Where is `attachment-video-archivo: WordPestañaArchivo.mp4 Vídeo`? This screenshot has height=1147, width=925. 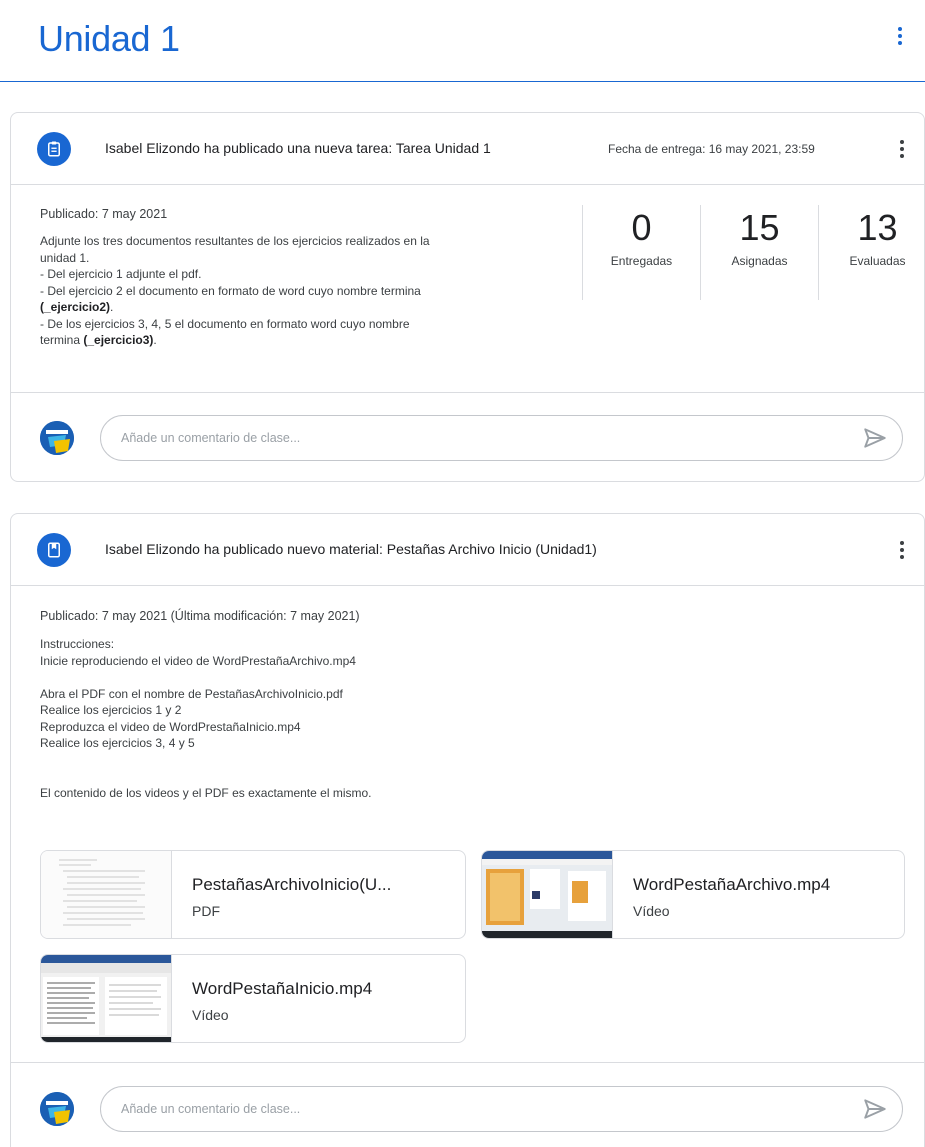 attachment-video-archivo: WordPestañaArchivo.mp4 Vídeo is located at coordinates (693, 894).